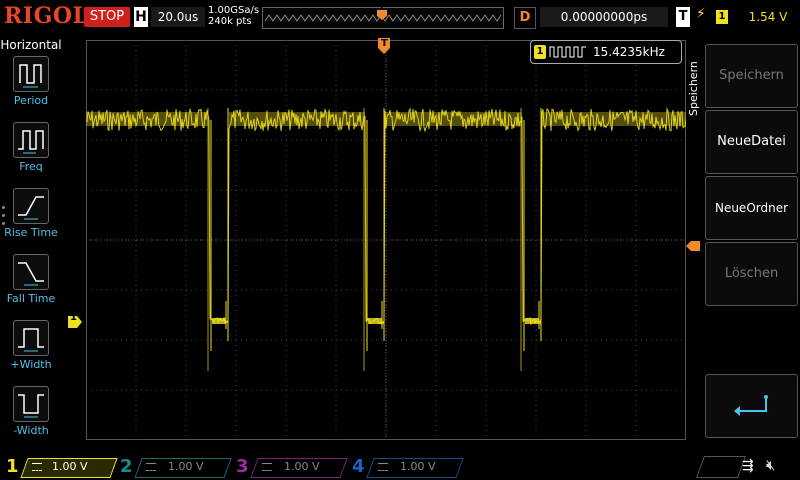 This screenshot has height=480, width=800. I want to click on frequency-value: 15.4235kHz, so click(629, 52).